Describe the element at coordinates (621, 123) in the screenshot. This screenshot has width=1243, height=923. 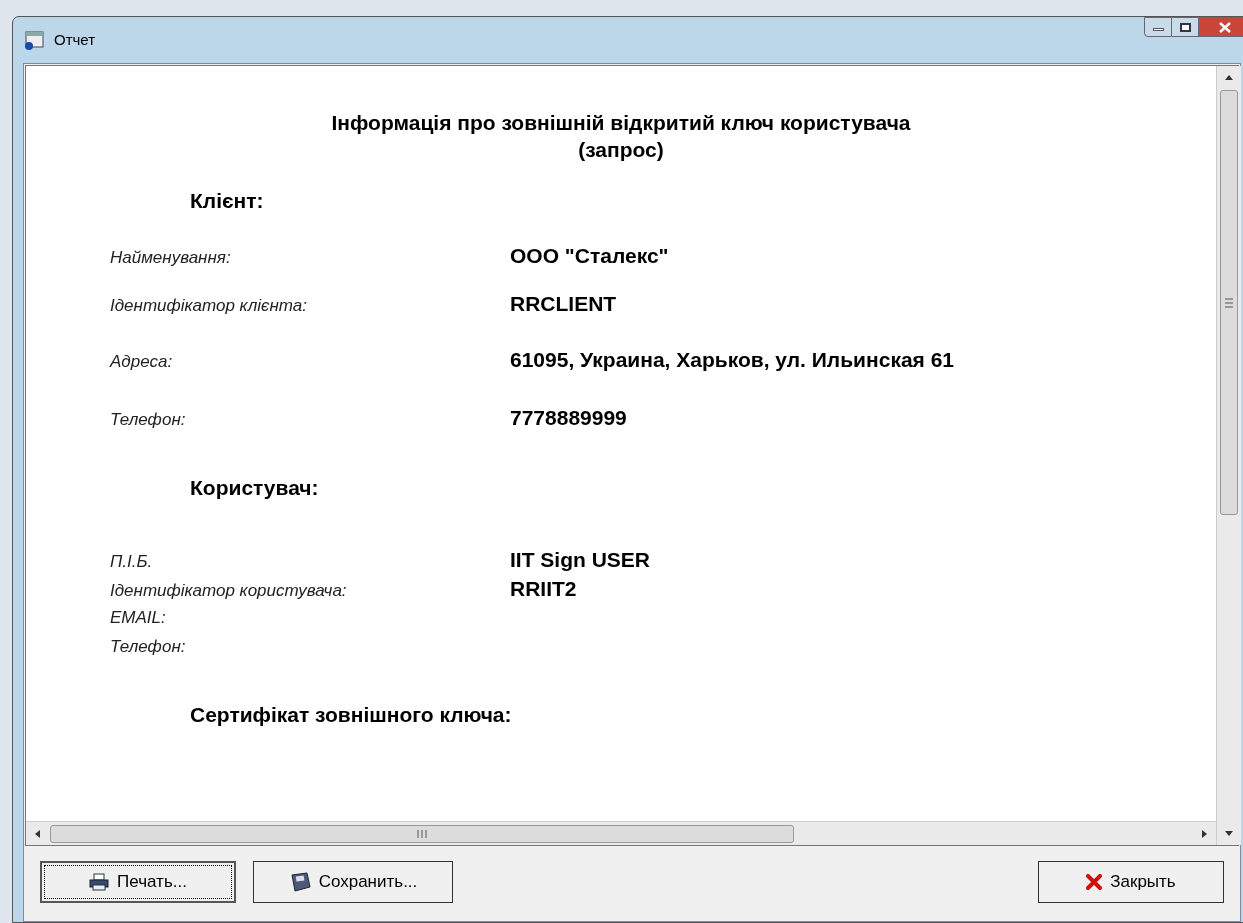
I see `report-title: Інформація про зовнішній відкритий ключ користувача` at that location.